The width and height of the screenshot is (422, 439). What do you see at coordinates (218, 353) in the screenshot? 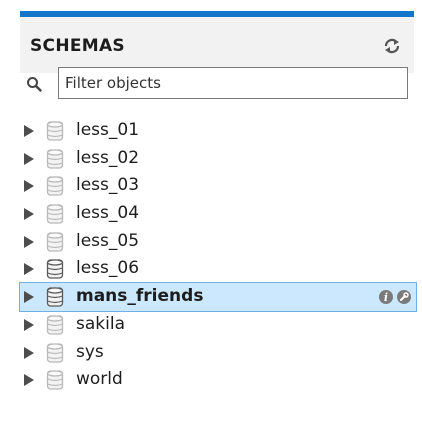
I see `schema-item: sys` at bounding box center [218, 353].